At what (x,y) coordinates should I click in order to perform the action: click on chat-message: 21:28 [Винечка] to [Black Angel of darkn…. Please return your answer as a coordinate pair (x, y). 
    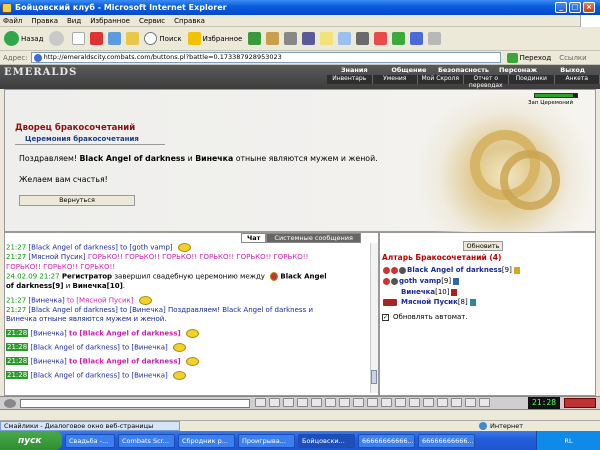
    Looking at the image, I should click on (188, 361).